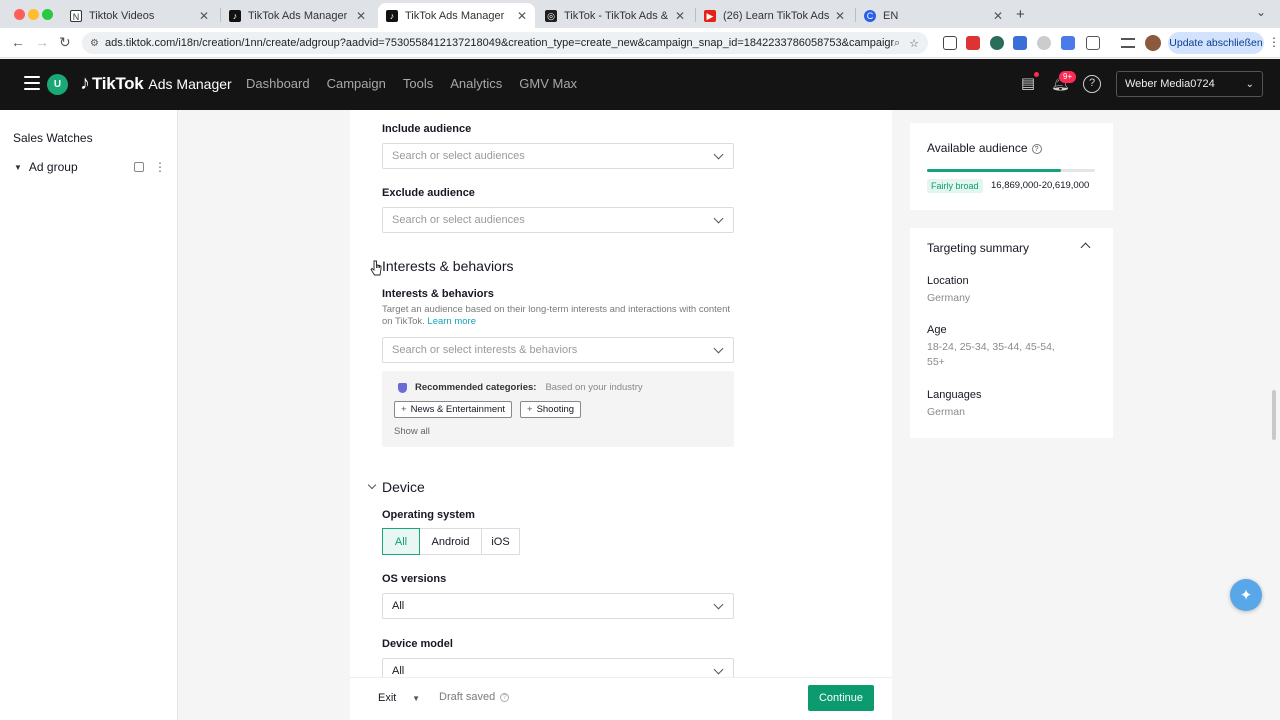 The image size is (1280, 720). Describe the element at coordinates (1249, 84) in the screenshot. I see `chevron-down-icon: ⌄` at that location.